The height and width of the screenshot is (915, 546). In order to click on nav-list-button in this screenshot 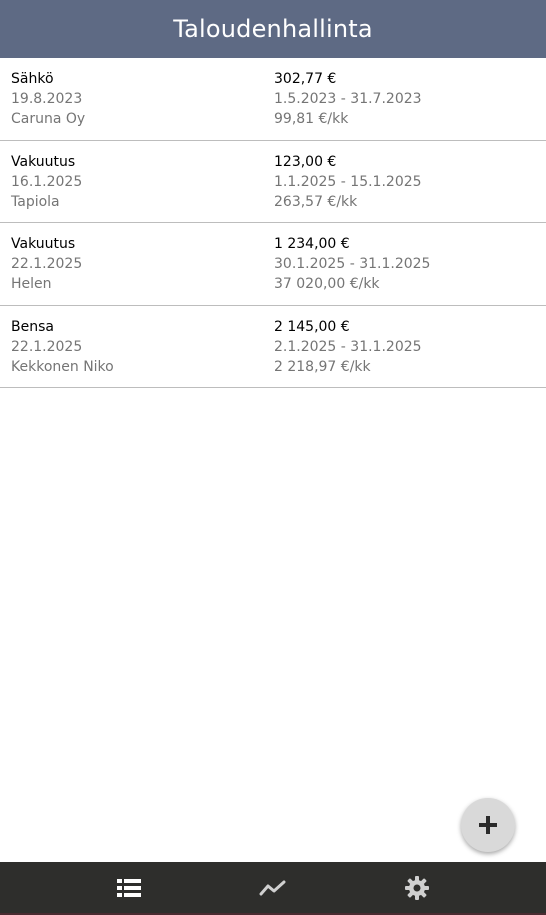, I will do `click(129, 887)`.